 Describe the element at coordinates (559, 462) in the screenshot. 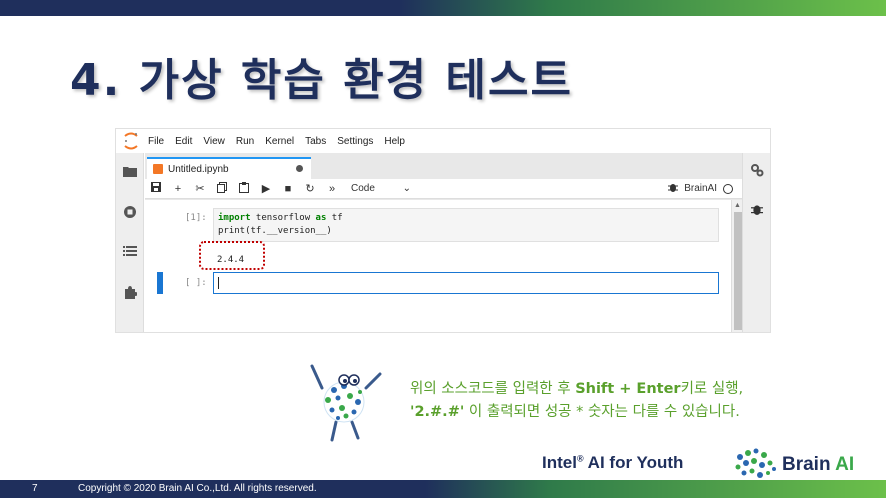

I see `brand-intel: Intel` at that location.